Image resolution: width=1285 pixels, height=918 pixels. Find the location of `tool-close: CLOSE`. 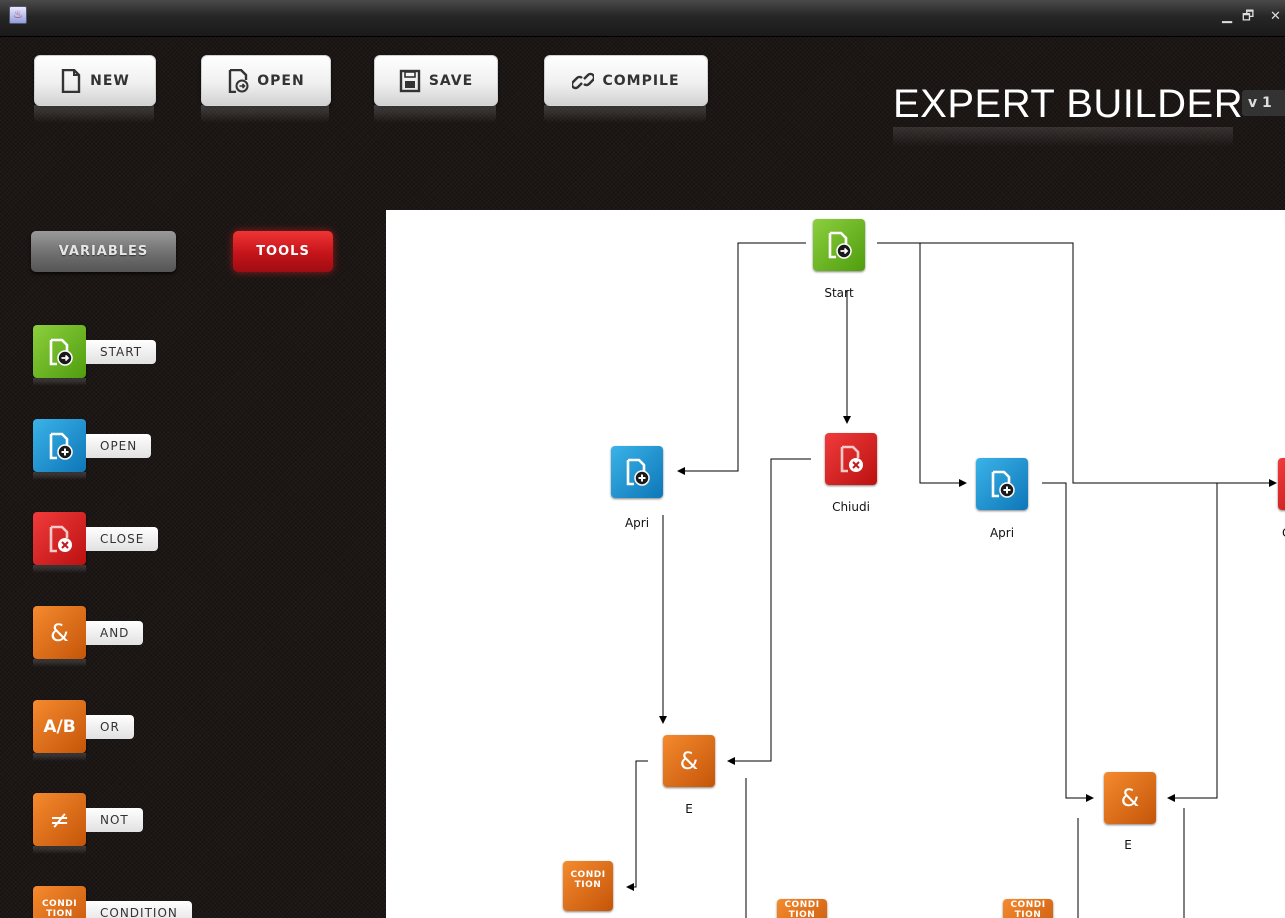

tool-close: CLOSE is located at coordinates (122, 542).